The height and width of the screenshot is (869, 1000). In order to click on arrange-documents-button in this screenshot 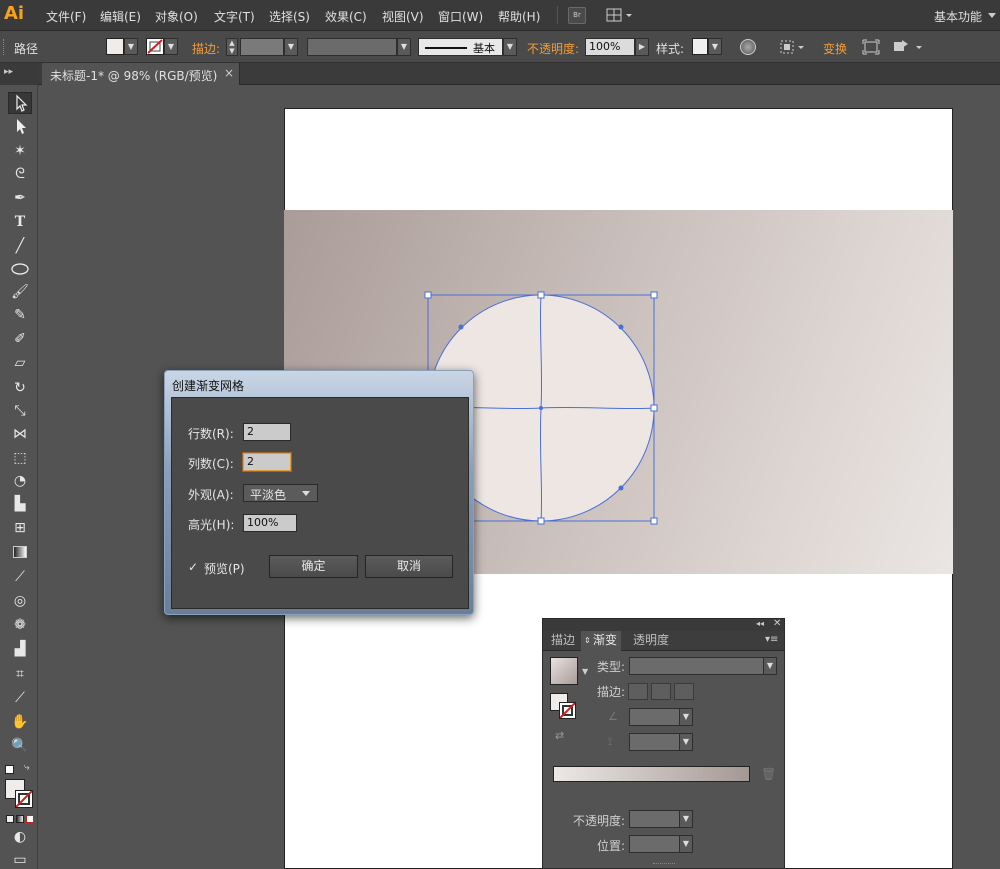, I will do `click(620, 15)`.